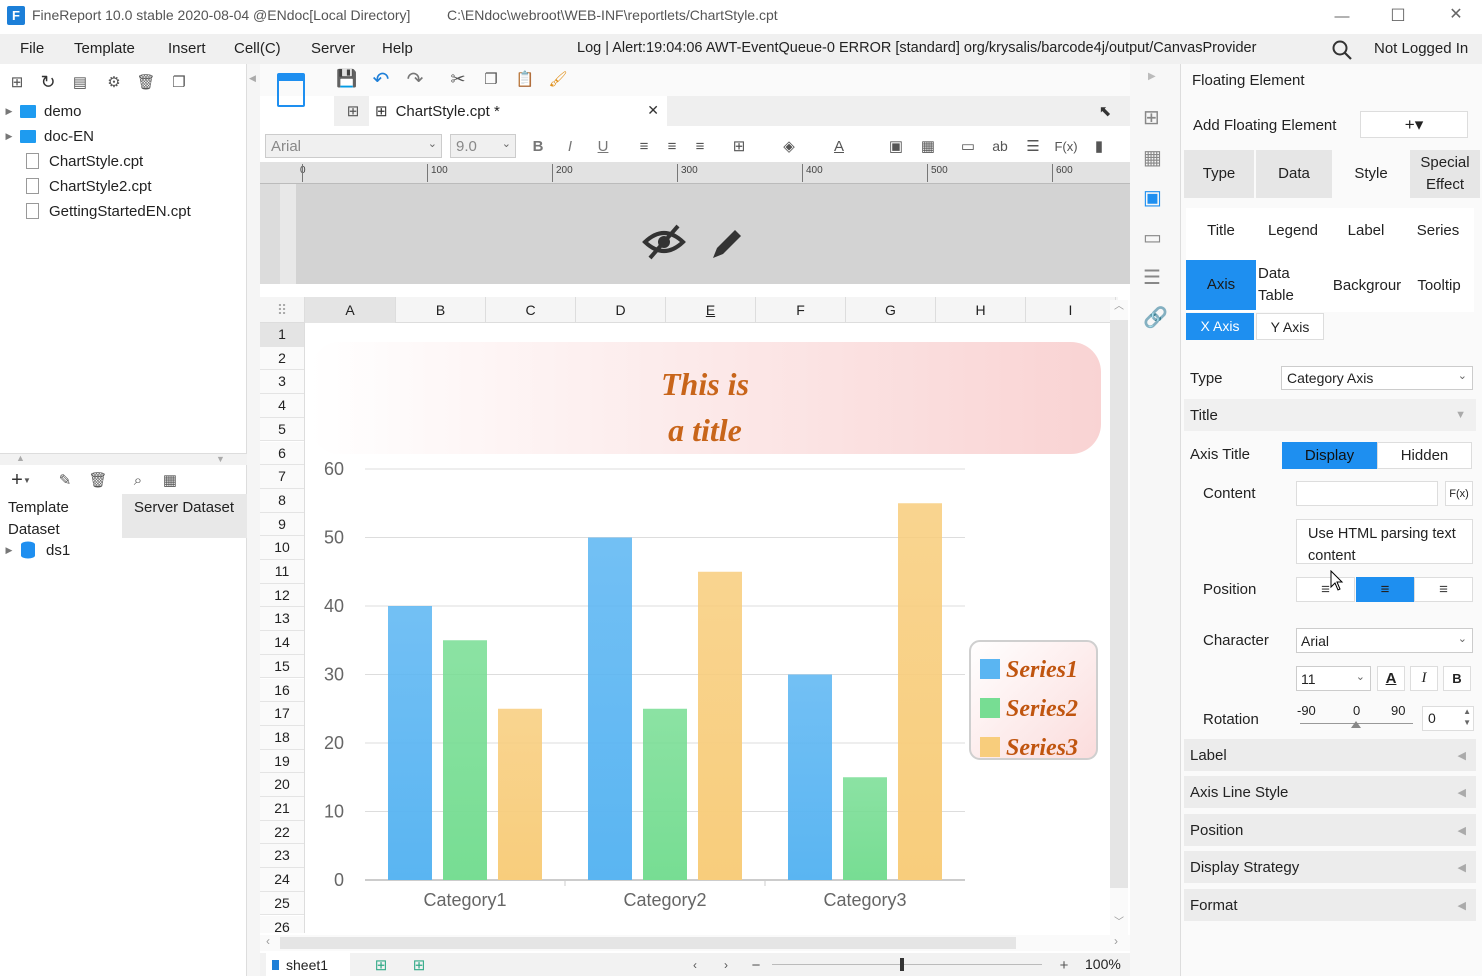 The image size is (1482, 976). Describe the element at coordinates (282, 924) in the screenshot. I see `row-header: 26` at that location.